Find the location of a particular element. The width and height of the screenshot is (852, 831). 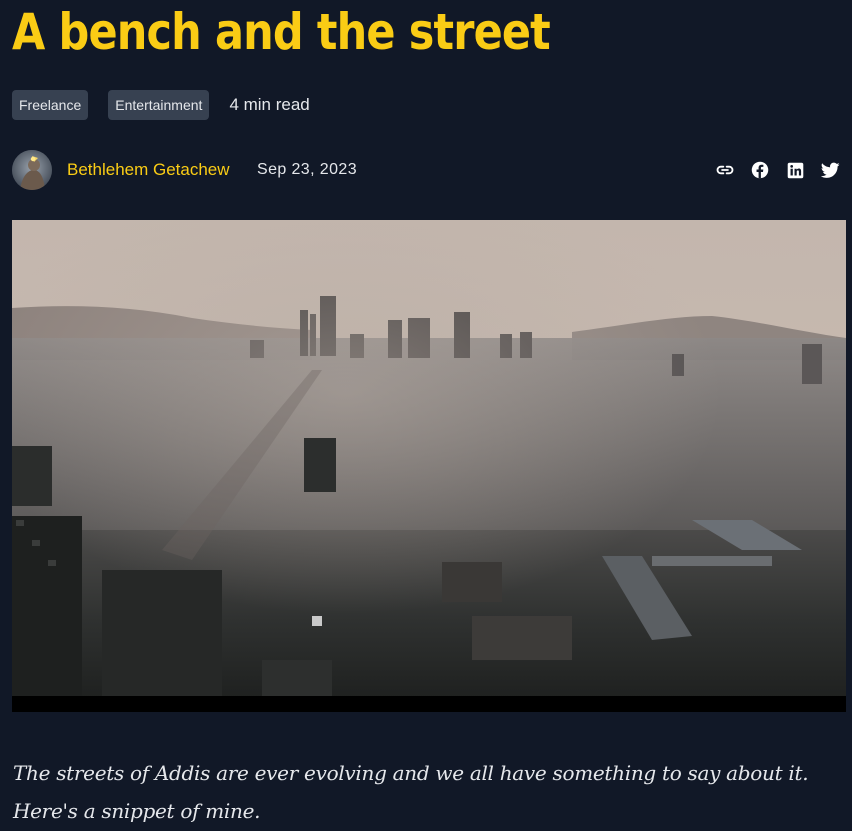

link-icon is located at coordinates (725, 170).